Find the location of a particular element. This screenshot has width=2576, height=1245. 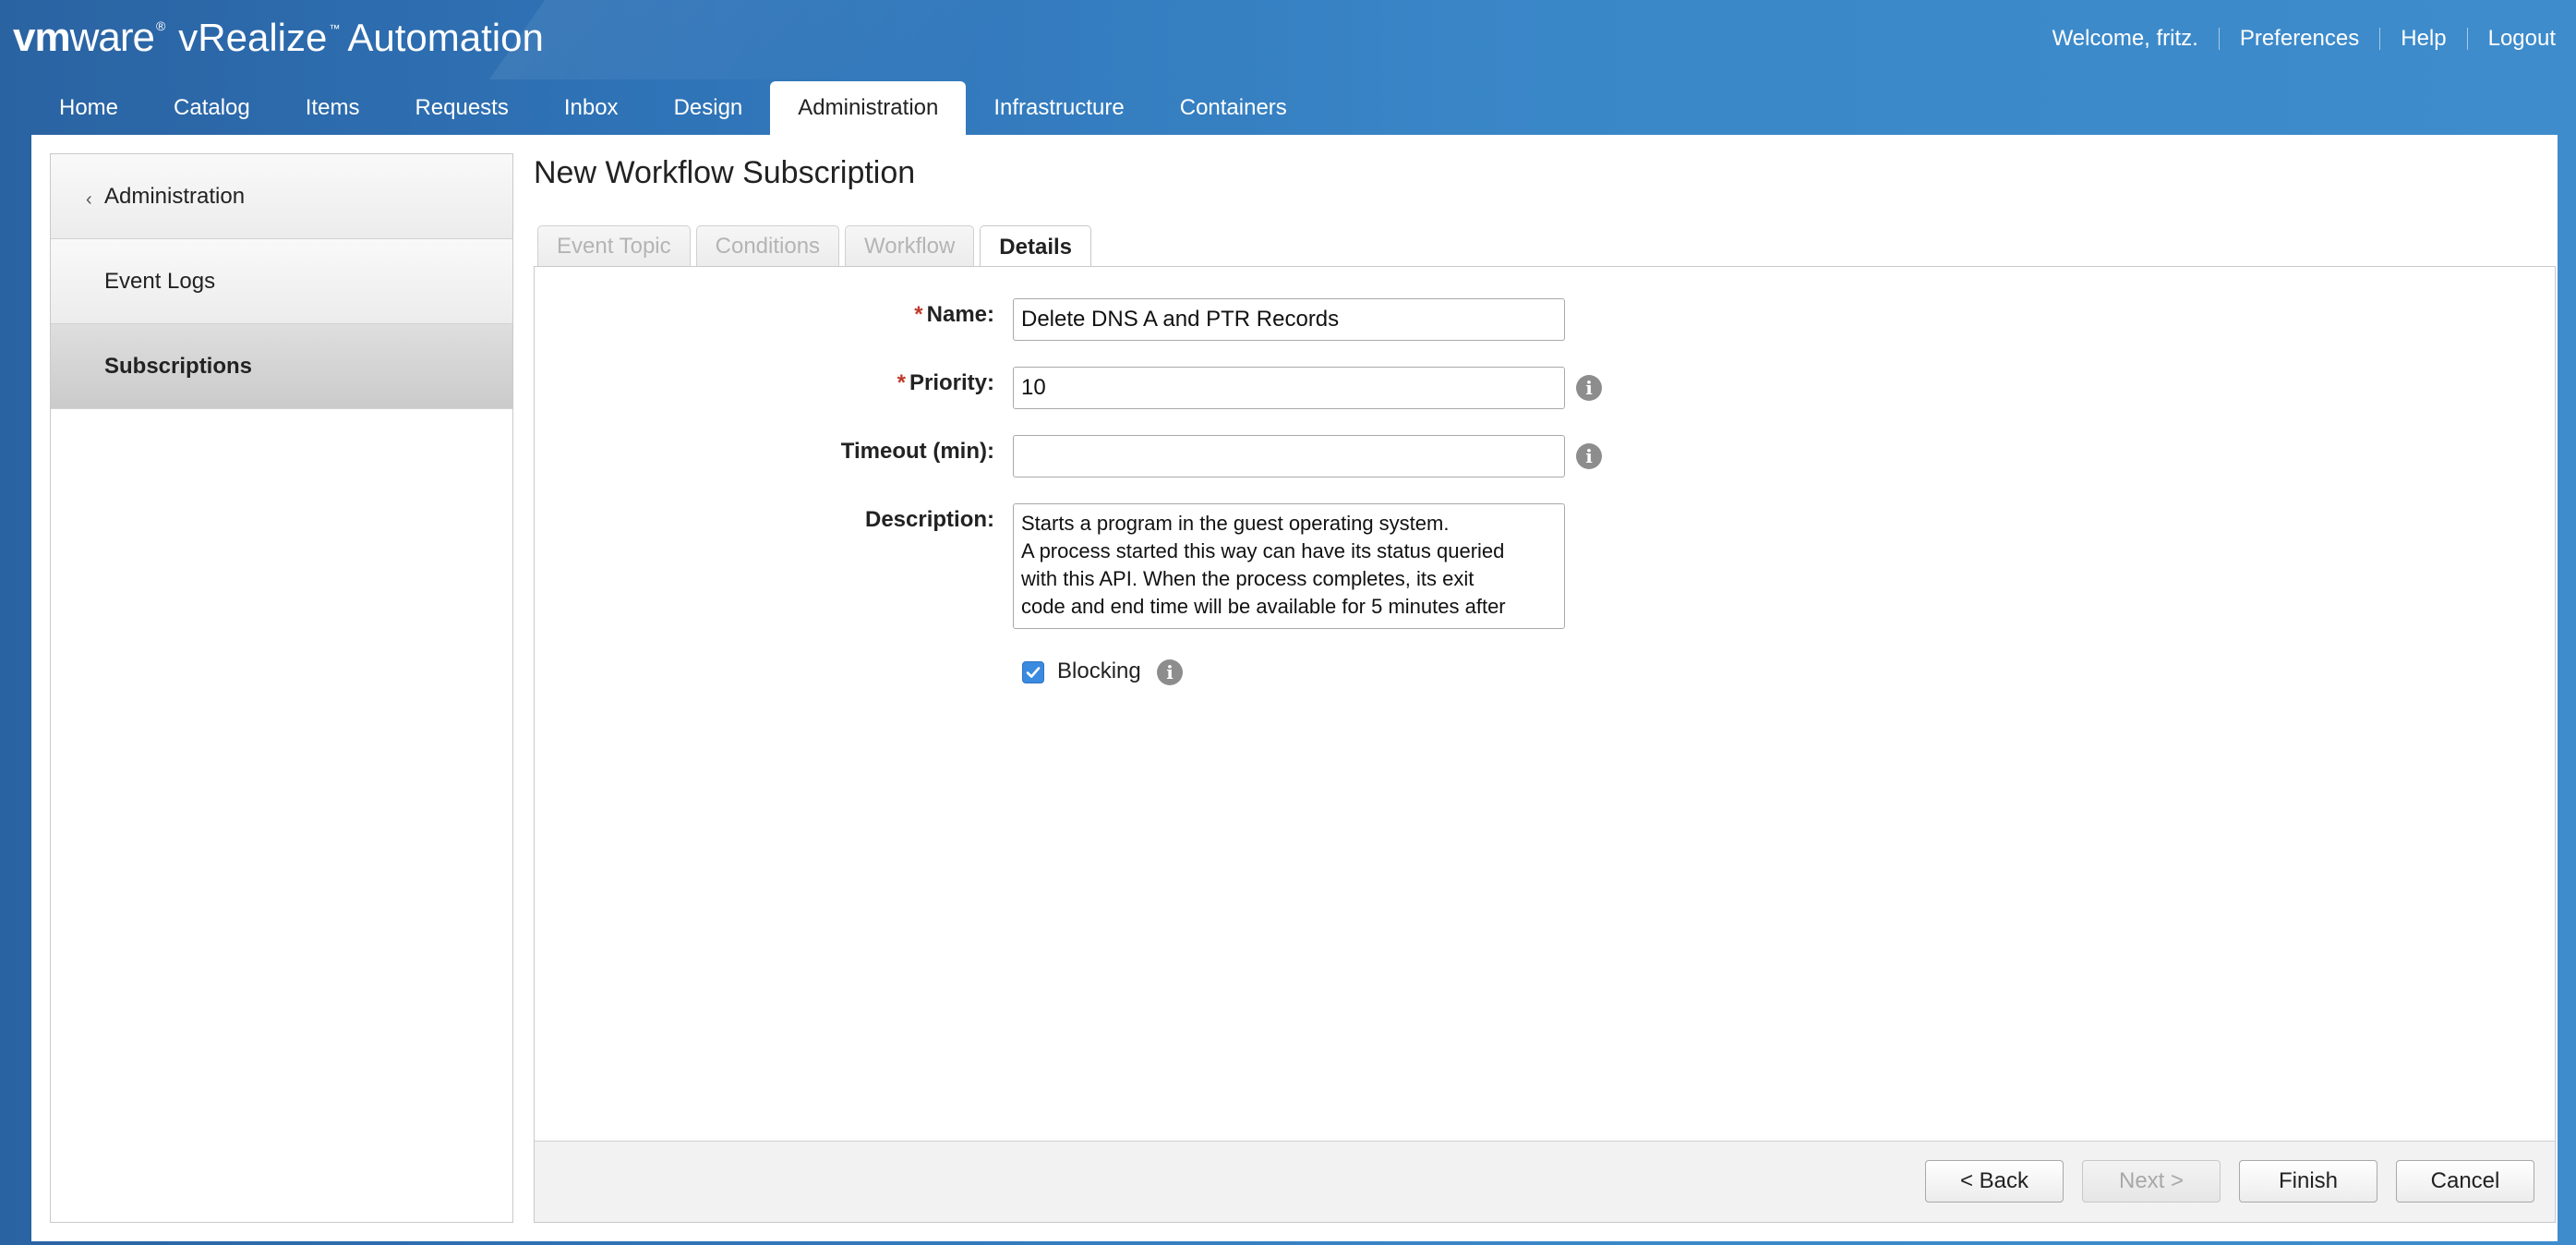

page-title: New Workflow Subscription is located at coordinates (725, 172).